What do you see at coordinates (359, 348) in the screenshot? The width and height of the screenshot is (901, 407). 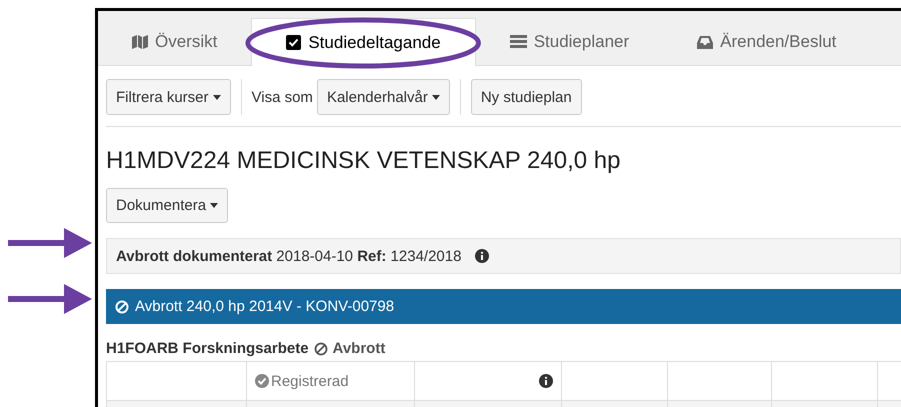 I see `course-status: Avbrott` at bounding box center [359, 348].